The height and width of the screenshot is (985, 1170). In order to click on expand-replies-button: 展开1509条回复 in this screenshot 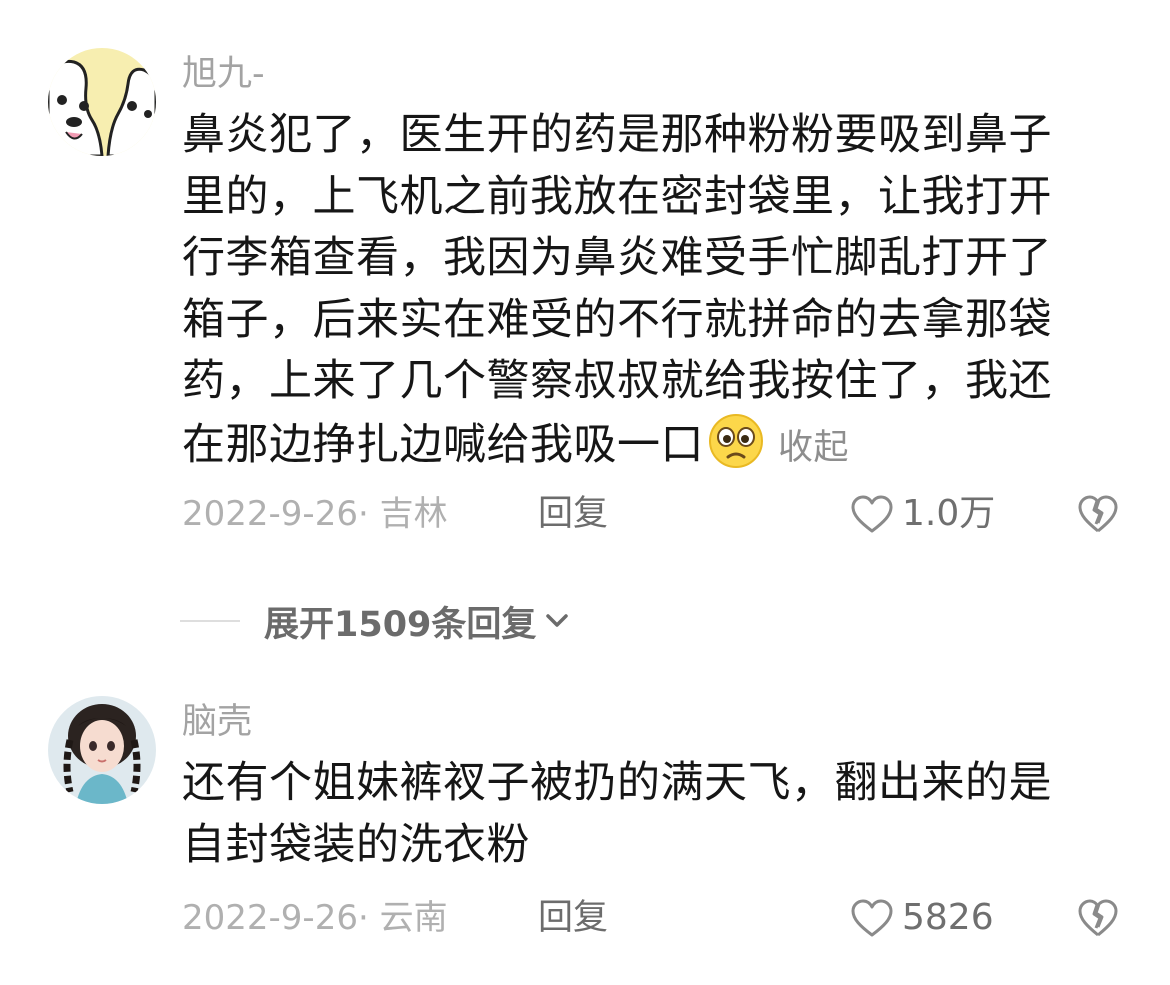, I will do `click(400, 621)`.